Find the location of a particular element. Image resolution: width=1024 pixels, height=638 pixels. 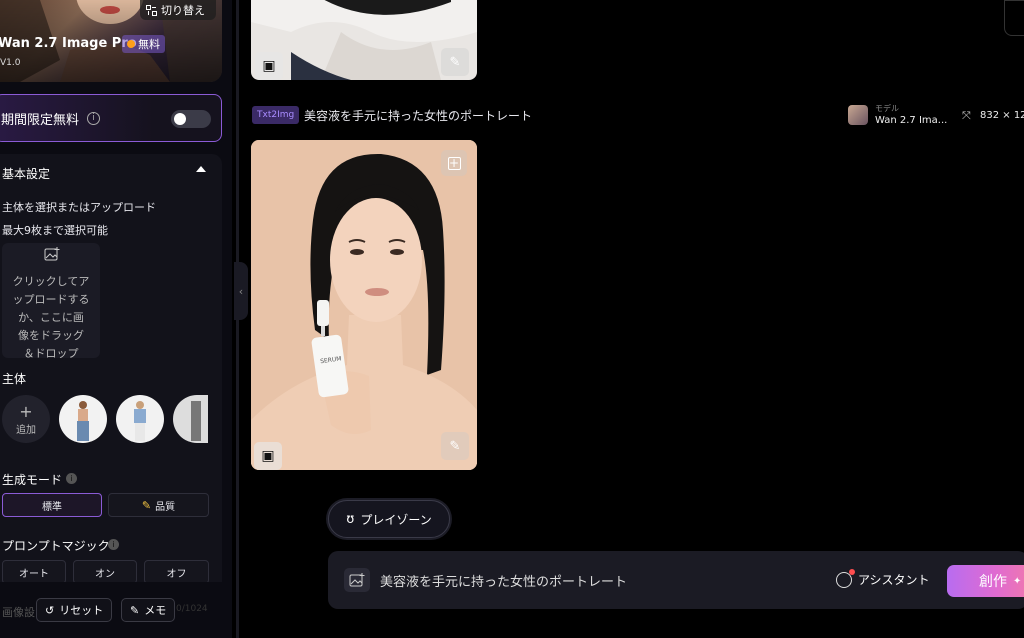

memo-icon: ✎ is located at coordinates (135, 610).